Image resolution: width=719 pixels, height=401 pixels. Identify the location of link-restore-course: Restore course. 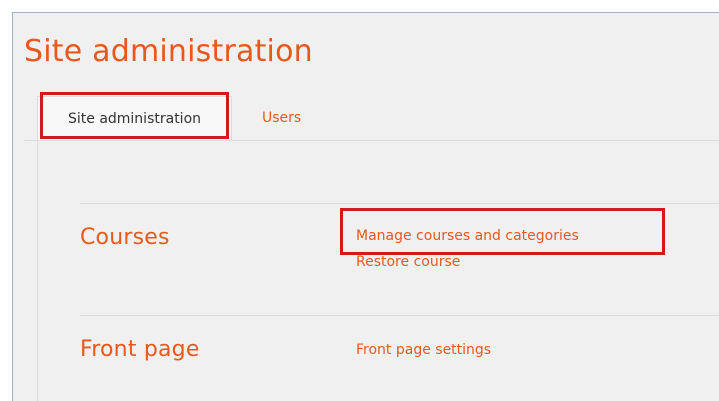
(408, 262).